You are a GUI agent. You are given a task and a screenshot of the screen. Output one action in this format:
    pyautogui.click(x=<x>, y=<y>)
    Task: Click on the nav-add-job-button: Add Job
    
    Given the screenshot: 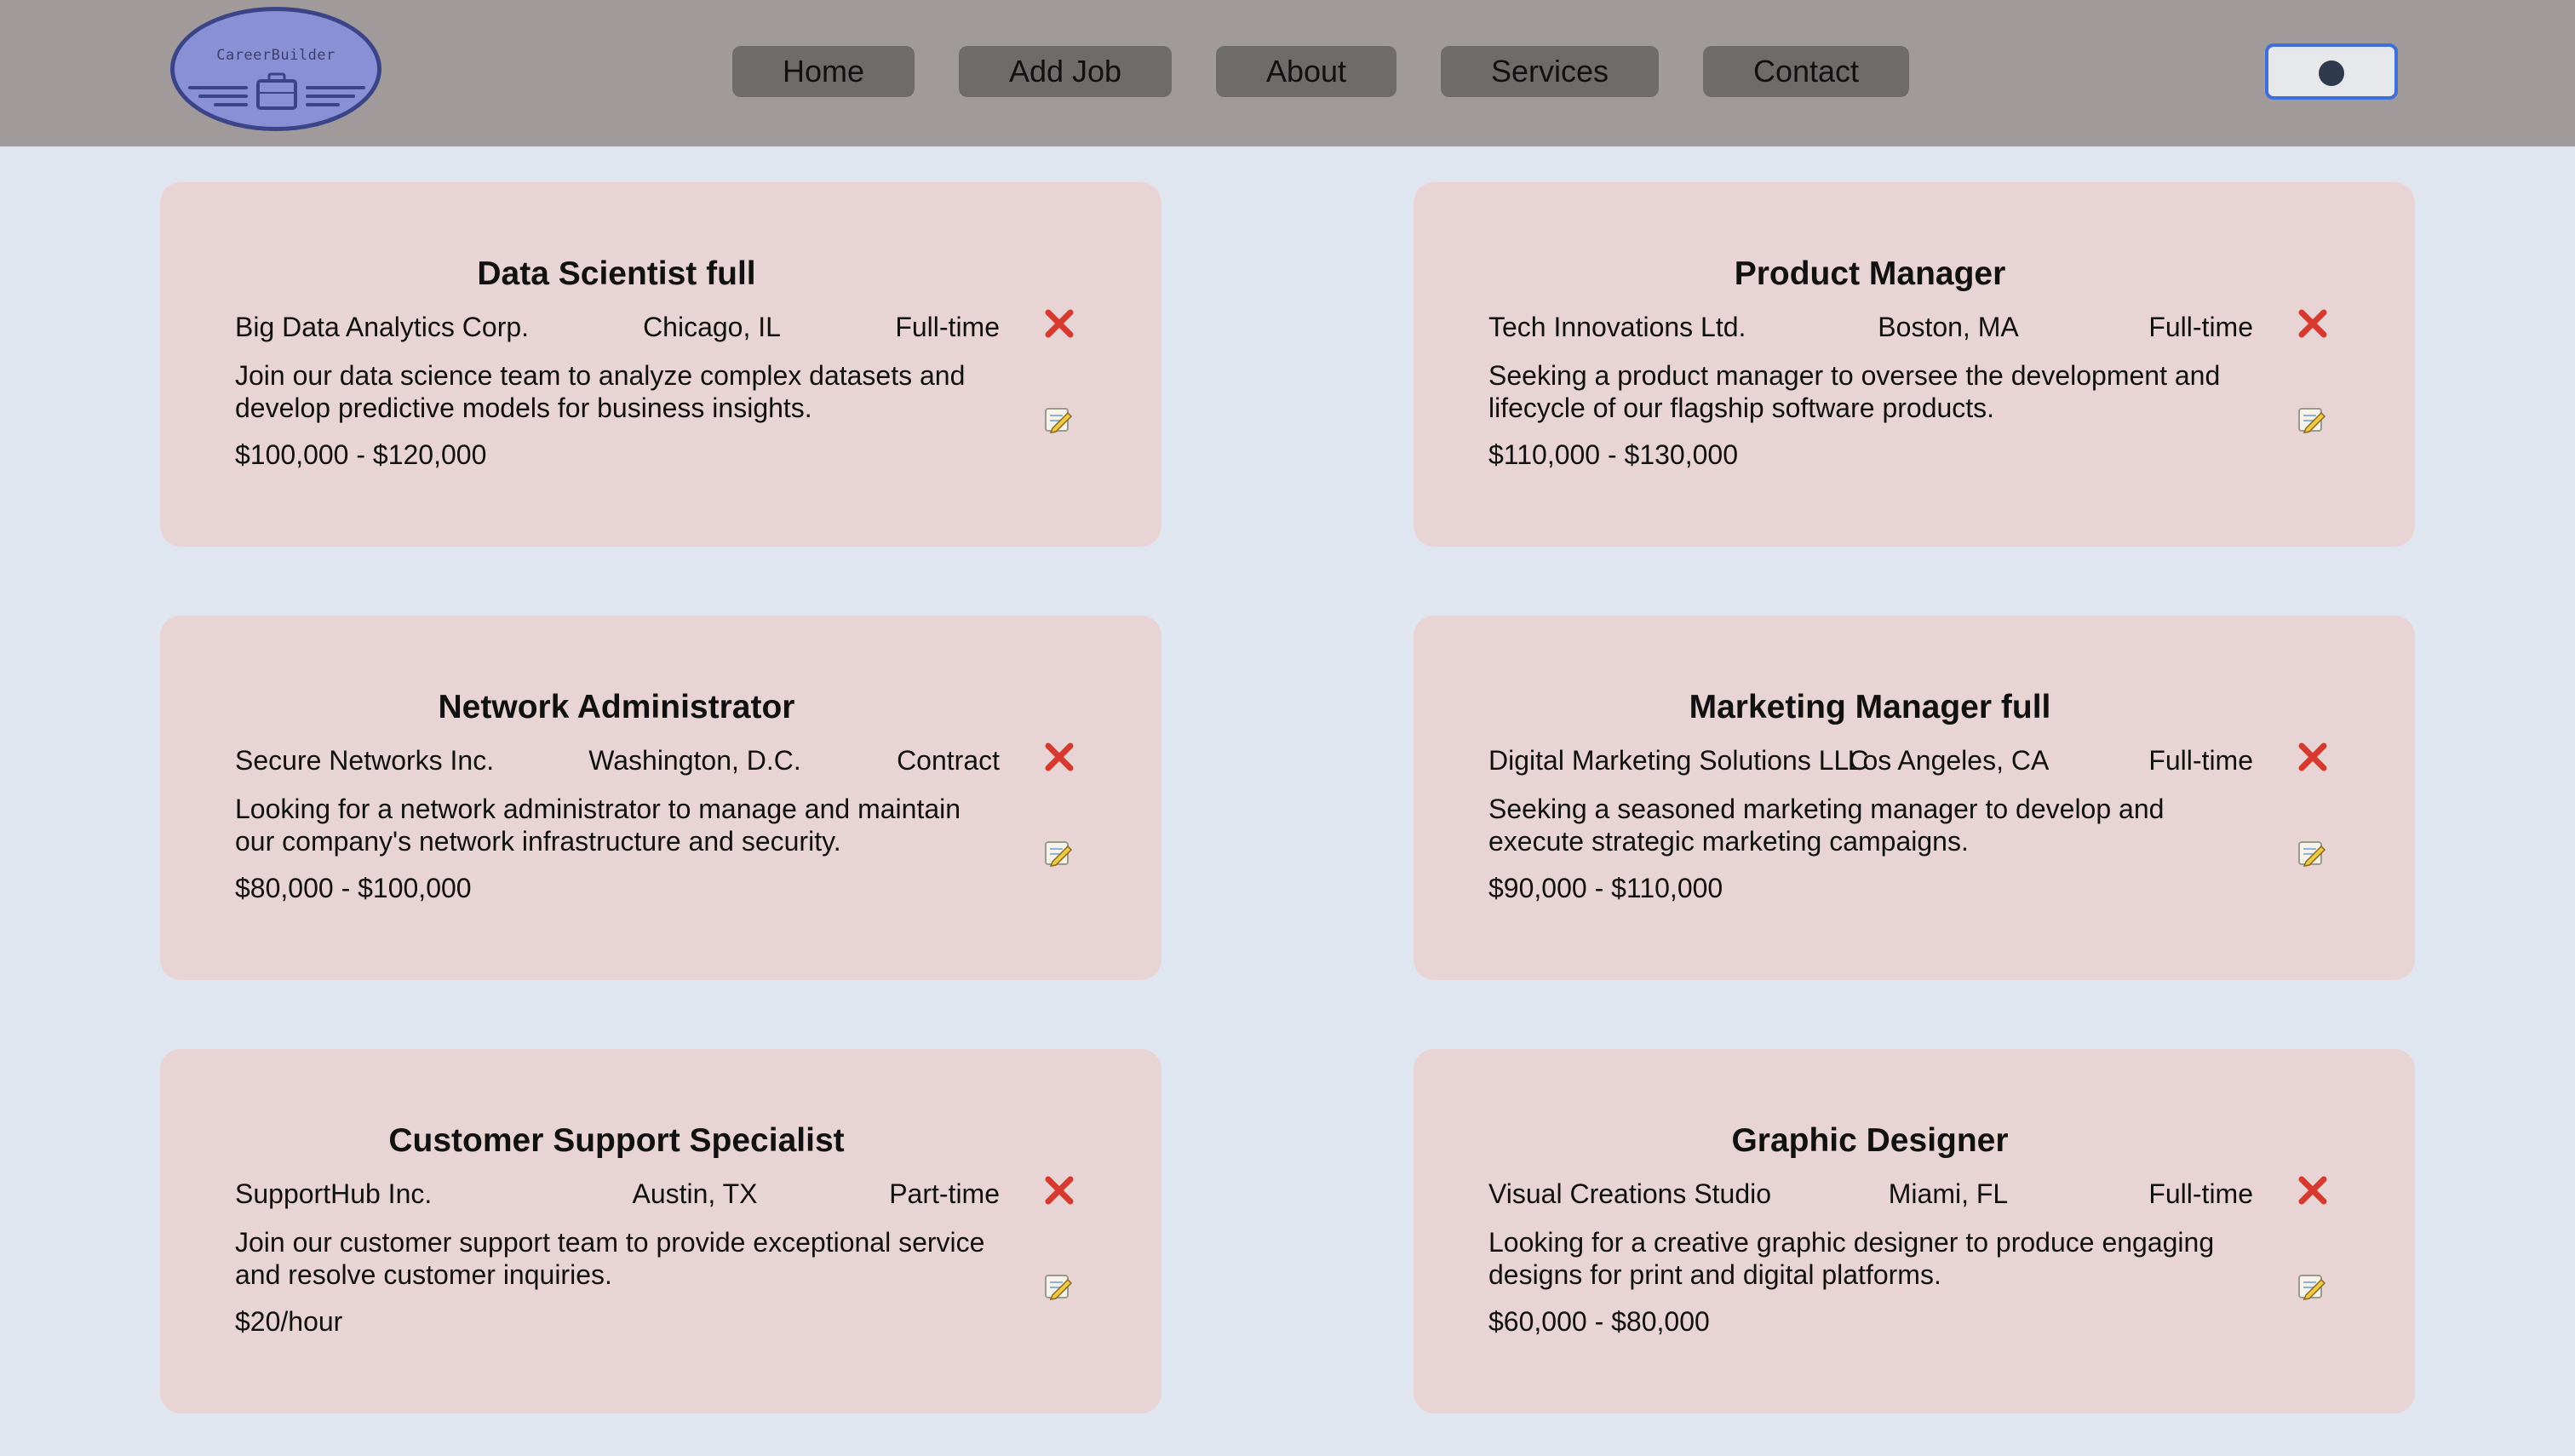 What is the action you would take?
    pyautogui.click(x=1065, y=71)
    